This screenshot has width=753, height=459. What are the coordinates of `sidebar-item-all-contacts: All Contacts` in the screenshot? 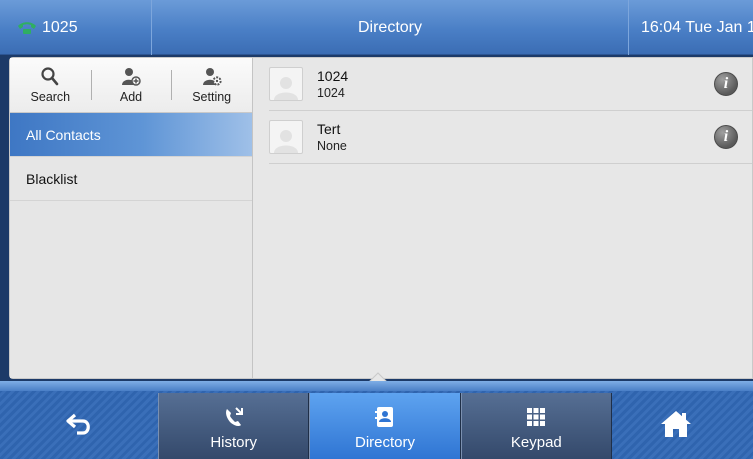 It's located at (131, 135).